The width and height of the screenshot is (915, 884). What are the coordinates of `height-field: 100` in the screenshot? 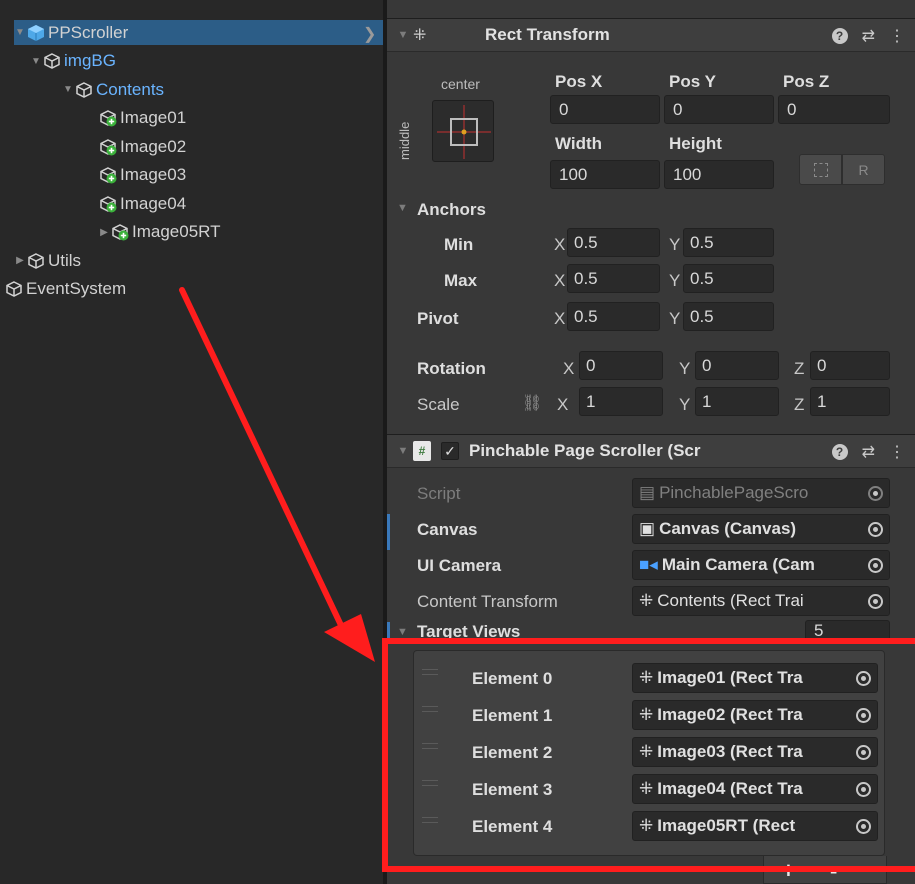 It's located at (719, 174).